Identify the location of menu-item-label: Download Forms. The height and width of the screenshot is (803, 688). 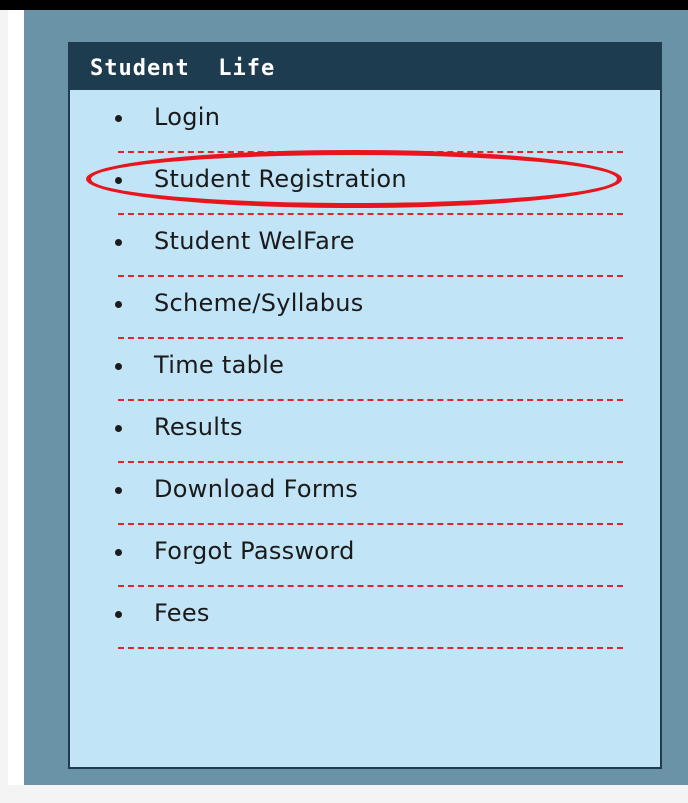
(256, 489).